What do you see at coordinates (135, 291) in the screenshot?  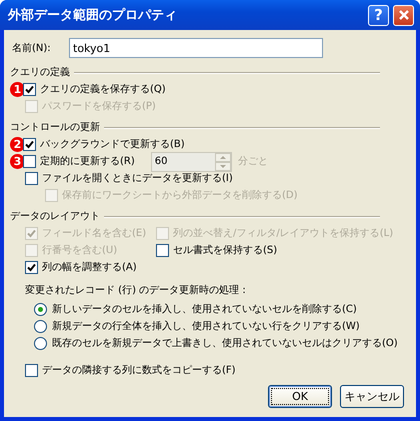 I see `prompt-text: 変更されたレコード (行) のデータ更新時の処理 :` at bounding box center [135, 291].